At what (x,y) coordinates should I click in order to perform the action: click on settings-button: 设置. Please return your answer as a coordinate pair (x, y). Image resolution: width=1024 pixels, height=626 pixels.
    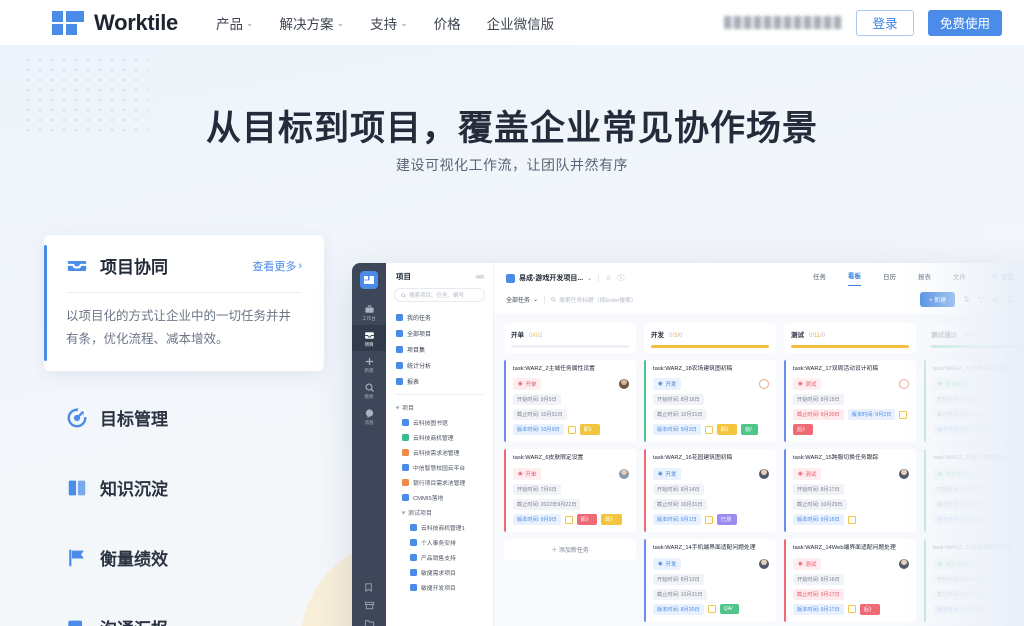
    Looking at the image, I should click on (1003, 278).